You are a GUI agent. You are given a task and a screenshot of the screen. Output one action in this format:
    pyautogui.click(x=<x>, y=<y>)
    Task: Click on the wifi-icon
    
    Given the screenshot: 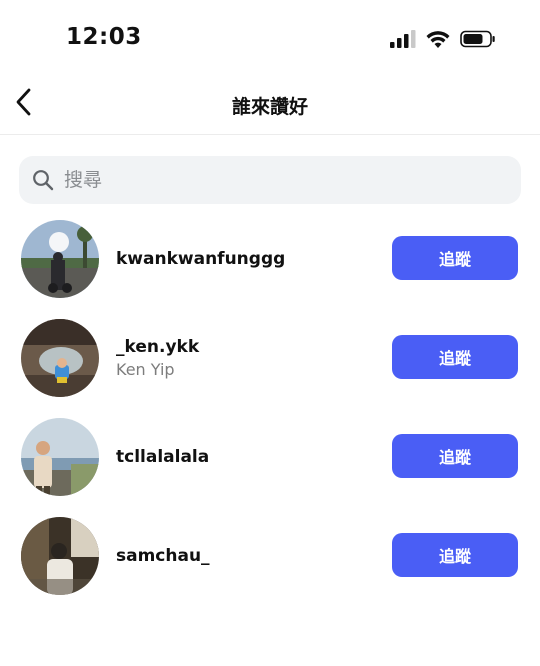 What is the action you would take?
    pyautogui.click(x=438, y=41)
    